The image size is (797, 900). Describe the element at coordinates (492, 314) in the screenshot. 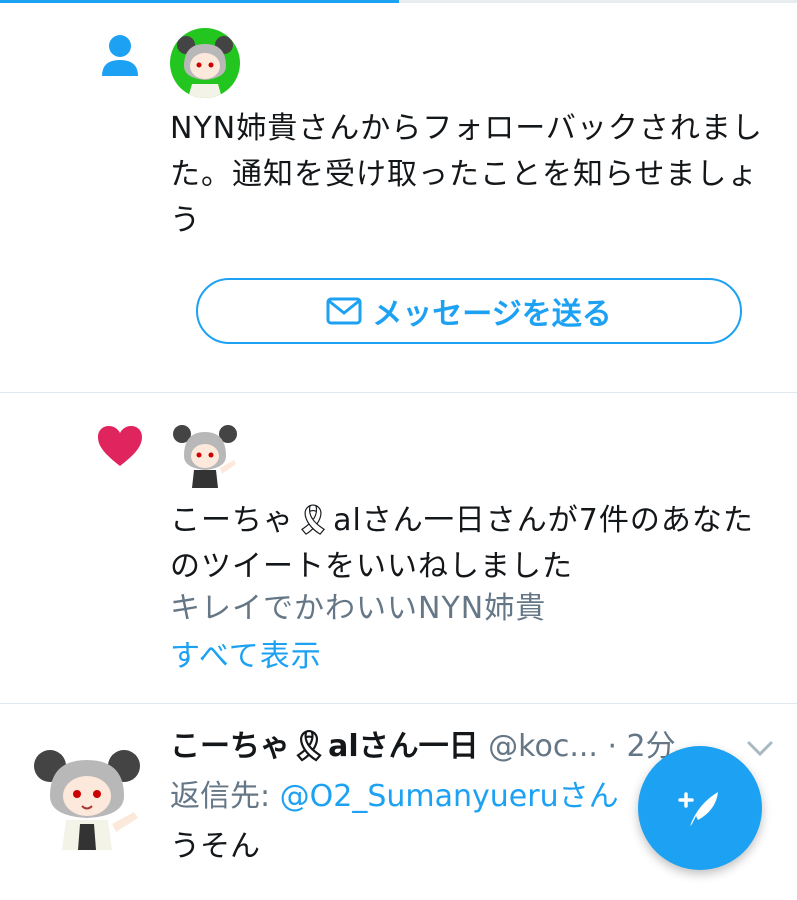

I see `send-message-label: メッセージを送る` at that location.